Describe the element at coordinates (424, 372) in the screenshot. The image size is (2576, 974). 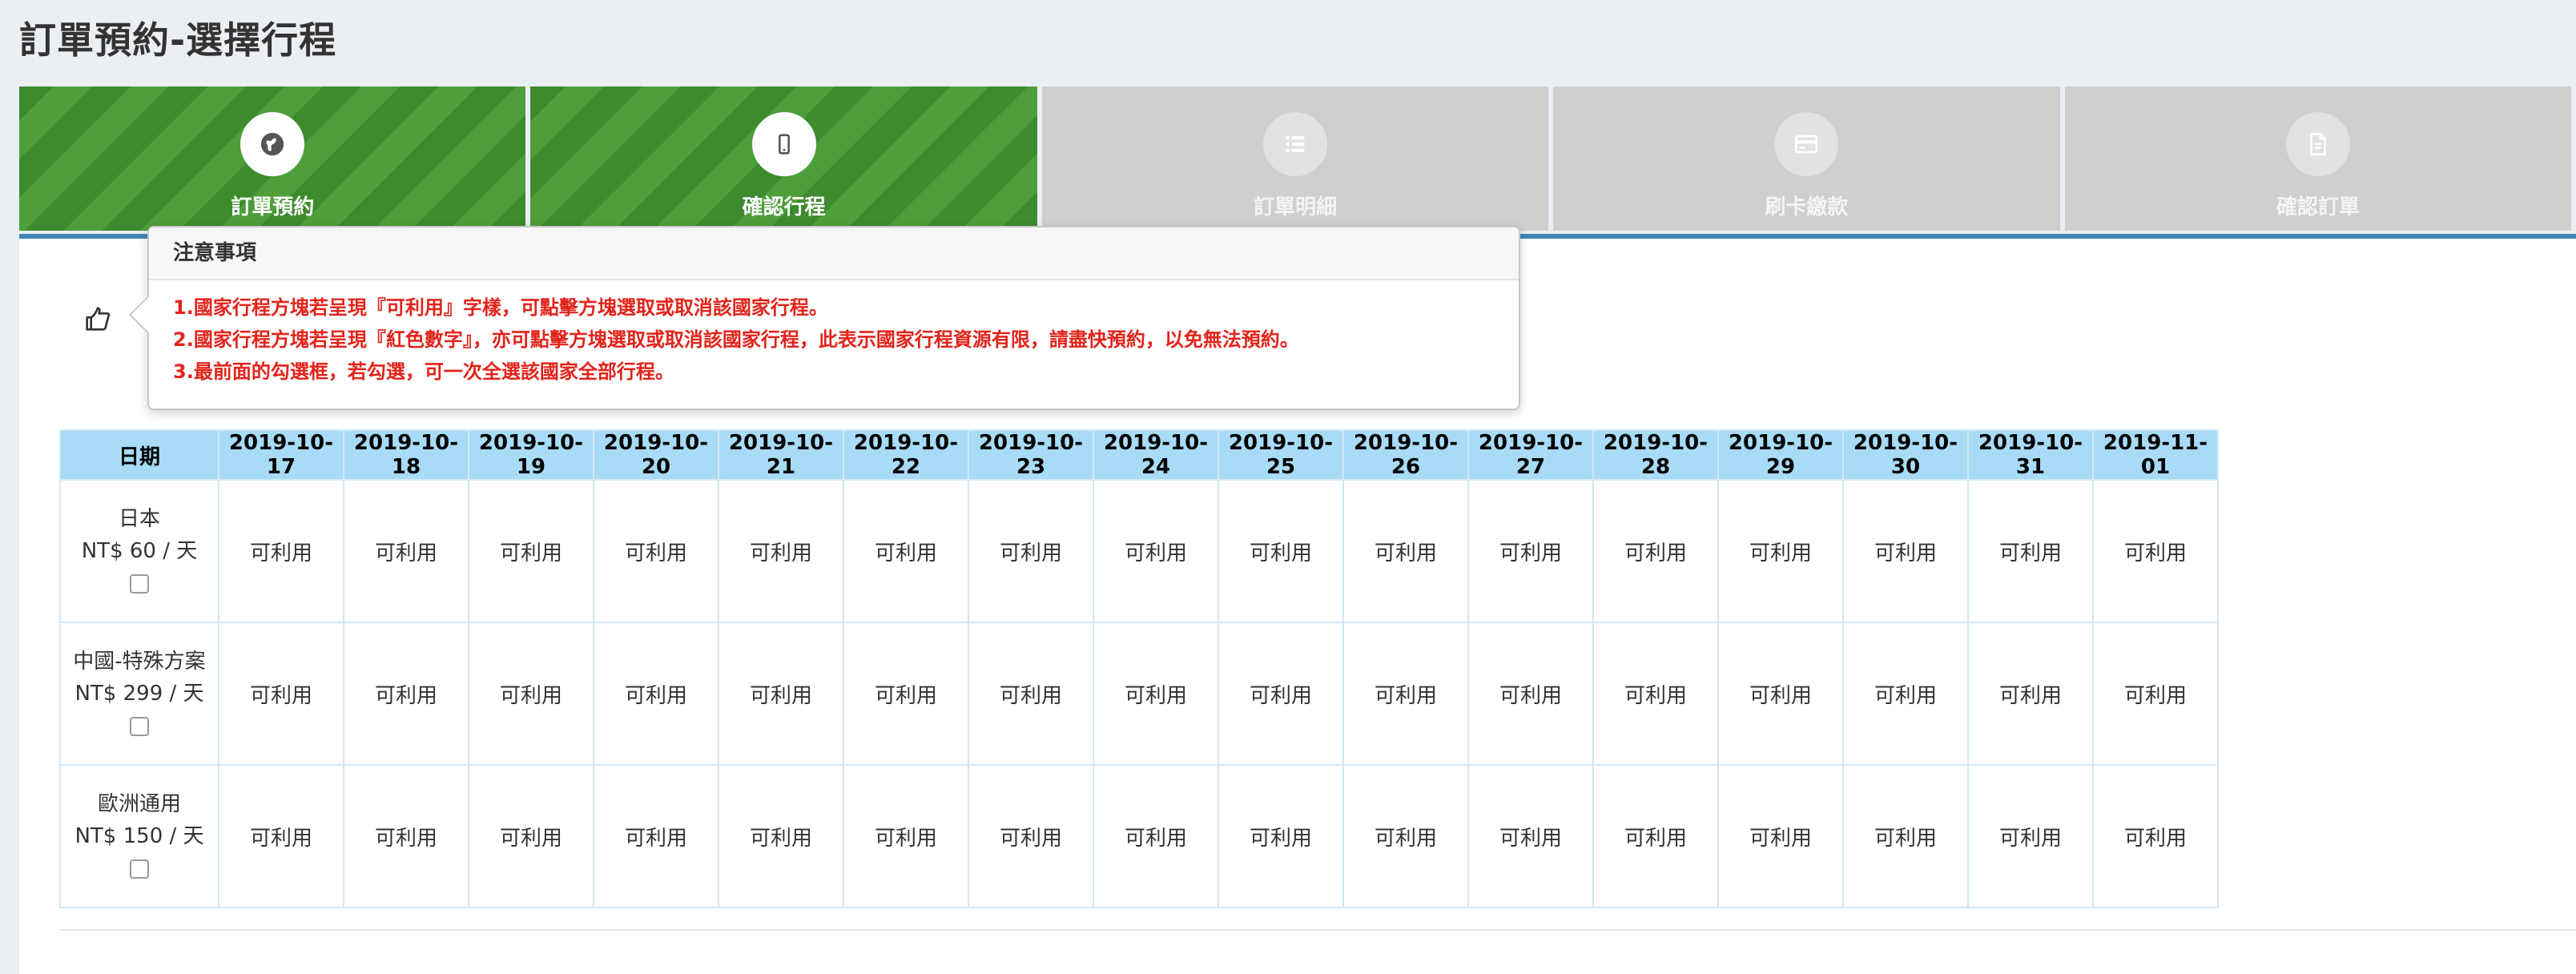
I see `notice-line: 3.最前面的勾選框，若勾選，可一次全選該國家全部行程。` at that location.